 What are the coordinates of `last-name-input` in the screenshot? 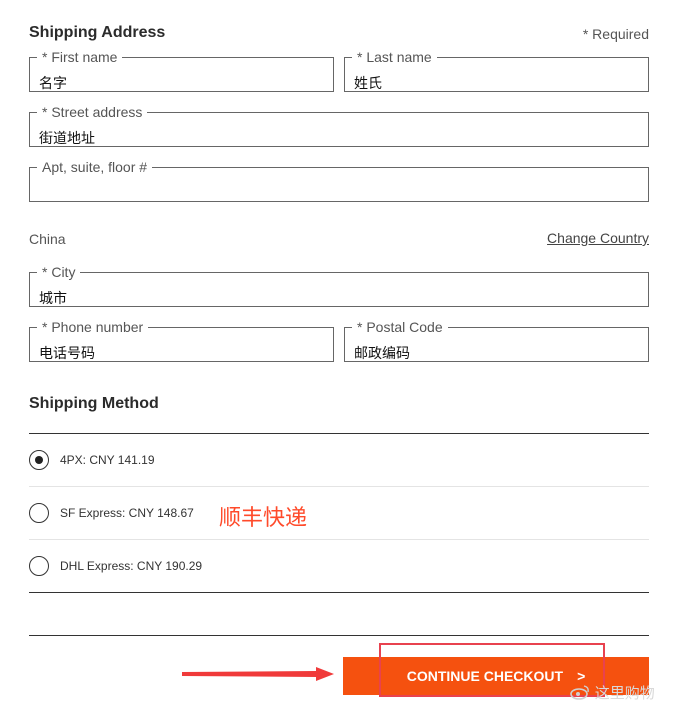 It's located at (496, 83).